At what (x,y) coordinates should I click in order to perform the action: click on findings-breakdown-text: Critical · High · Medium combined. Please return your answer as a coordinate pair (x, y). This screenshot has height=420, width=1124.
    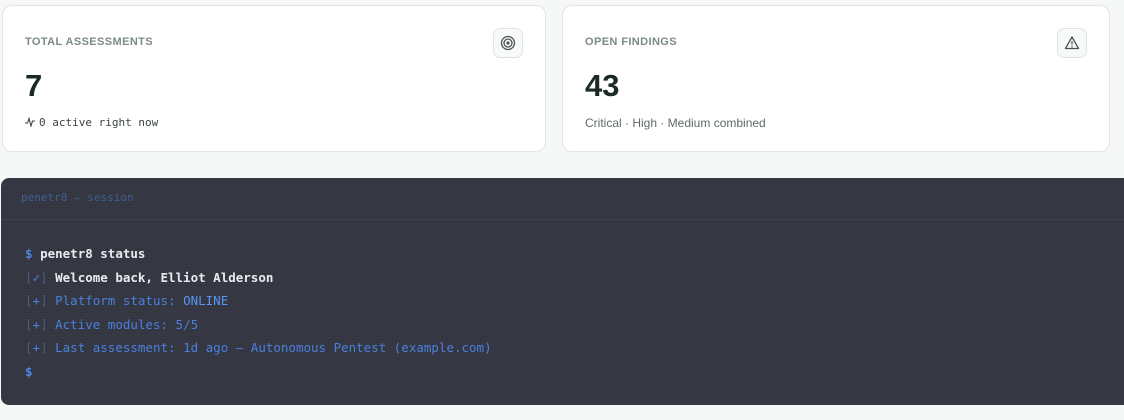
    Looking at the image, I should click on (675, 123).